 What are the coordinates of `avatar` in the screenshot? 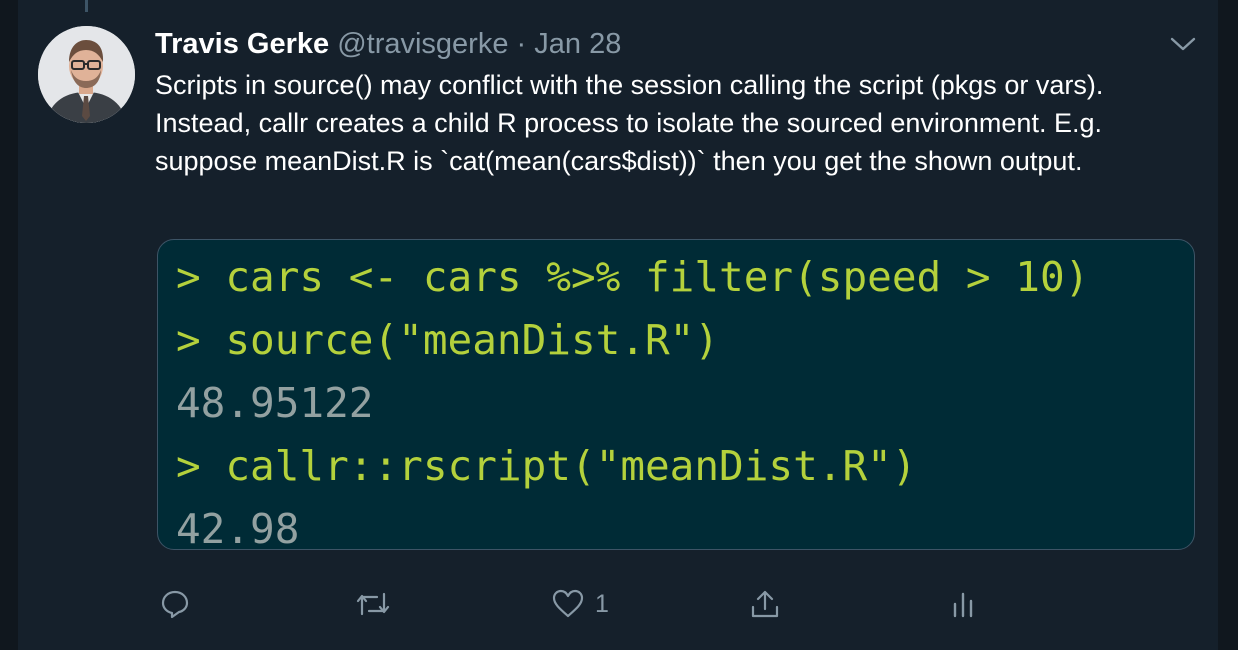 It's located at (86, 74).